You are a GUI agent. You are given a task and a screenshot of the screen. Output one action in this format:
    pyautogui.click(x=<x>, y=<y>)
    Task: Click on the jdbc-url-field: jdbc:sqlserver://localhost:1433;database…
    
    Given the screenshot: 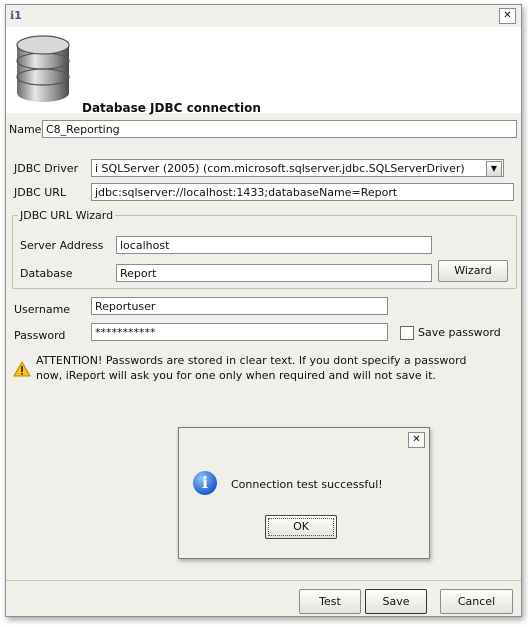 What is the action you would take?
    pyautogui.click(x=302, y=192)
    